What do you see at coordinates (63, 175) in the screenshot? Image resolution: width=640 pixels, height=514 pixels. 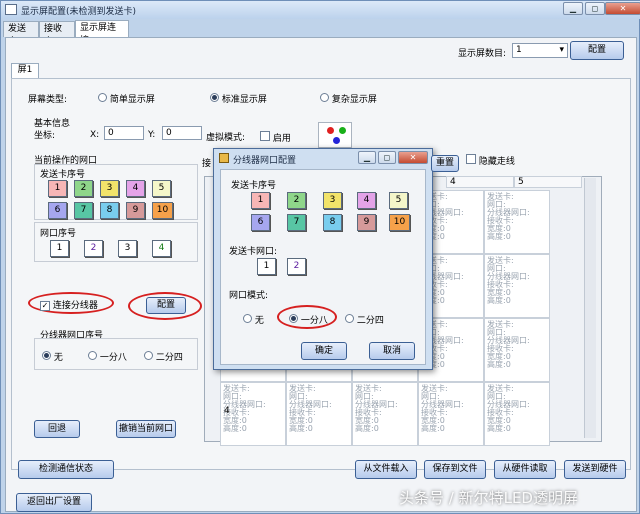 I see `send-card-label: 发送卡序号` at bounding box center [63, 175].